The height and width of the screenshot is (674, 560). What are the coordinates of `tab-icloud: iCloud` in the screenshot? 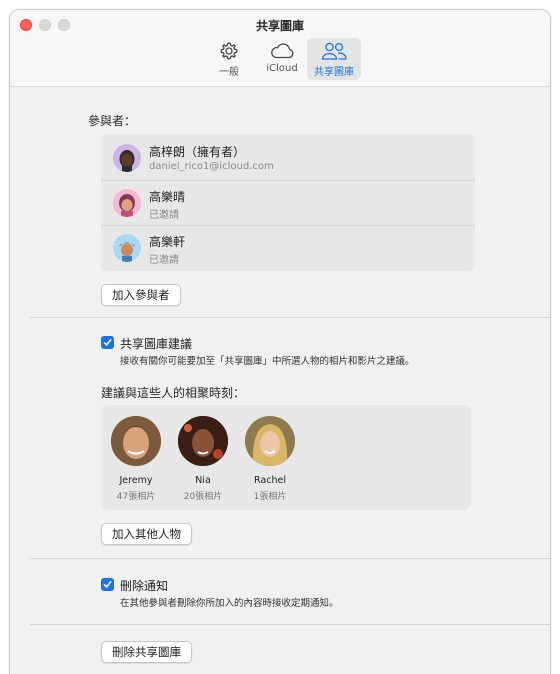 It's located at (282, 59).